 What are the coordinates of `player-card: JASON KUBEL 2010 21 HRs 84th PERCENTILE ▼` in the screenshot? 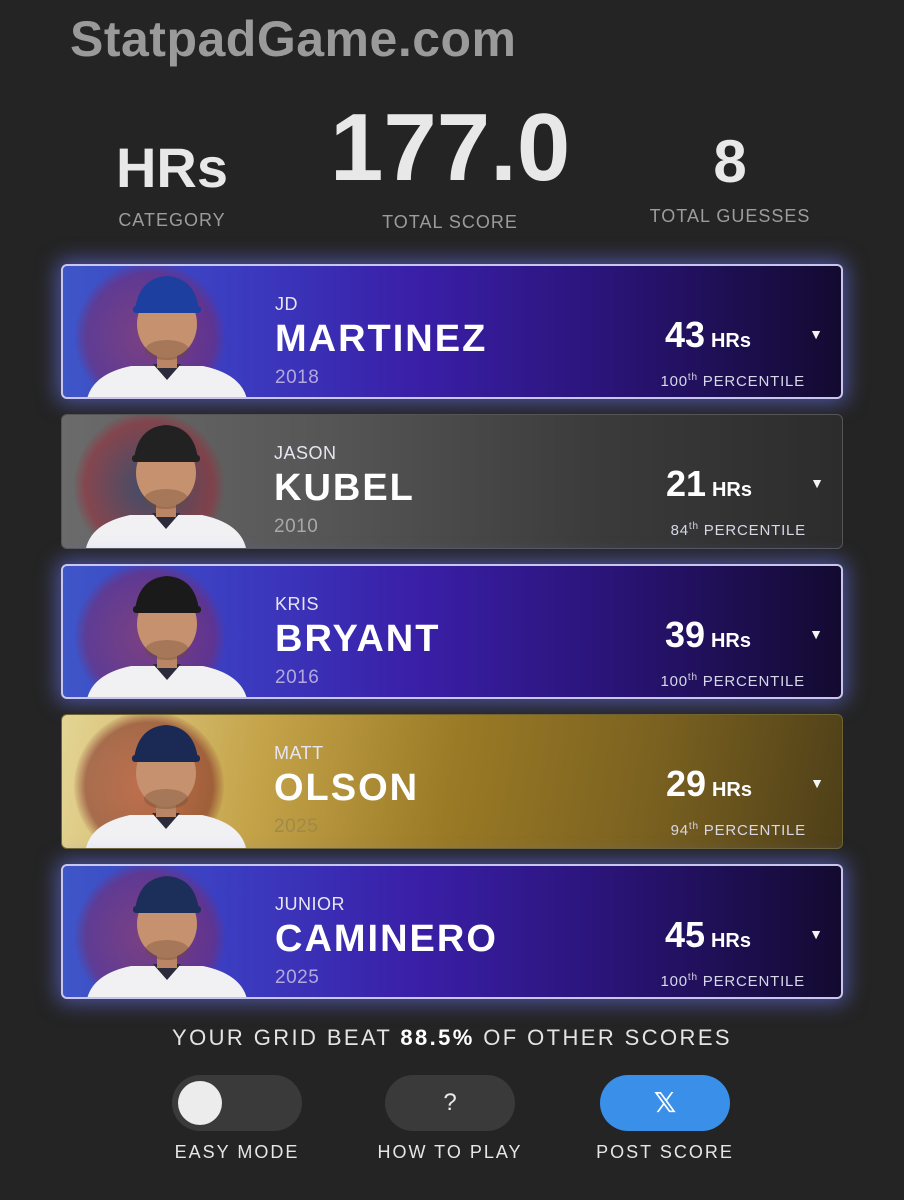 It's located at (452, 481).